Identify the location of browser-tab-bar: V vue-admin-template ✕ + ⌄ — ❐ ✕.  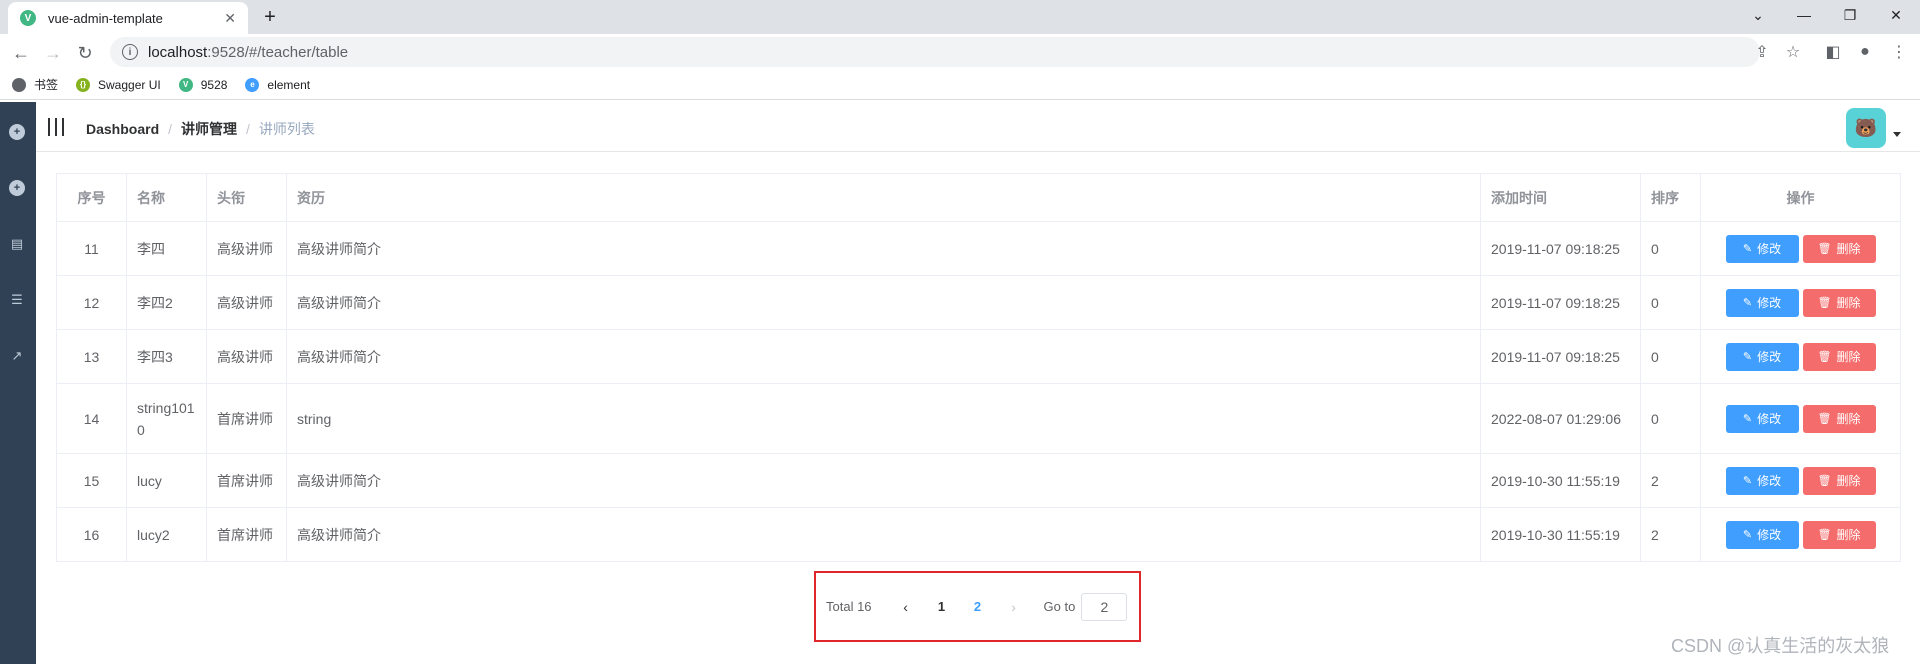
(960, 17).